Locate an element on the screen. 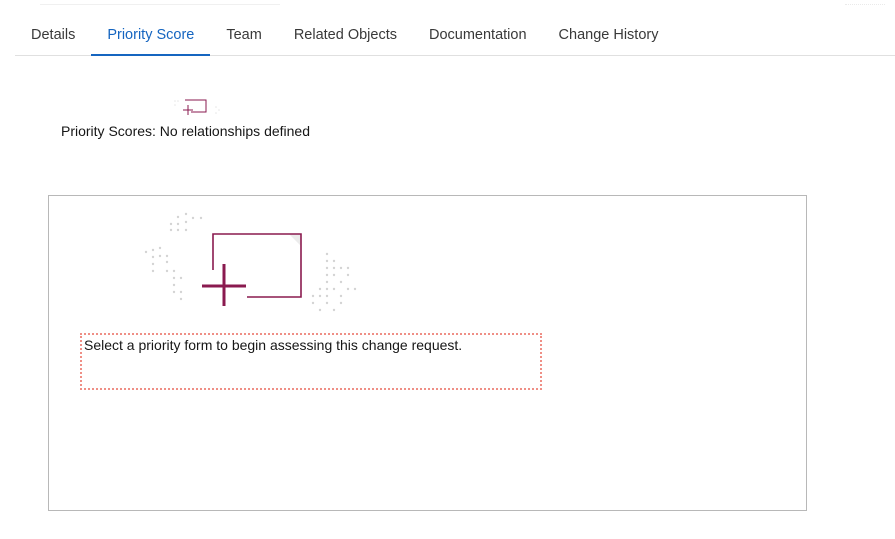 The height and width of the screenshot is (539, 895). tab-priority-score: Priority Score is located at coordinates (151, 36).